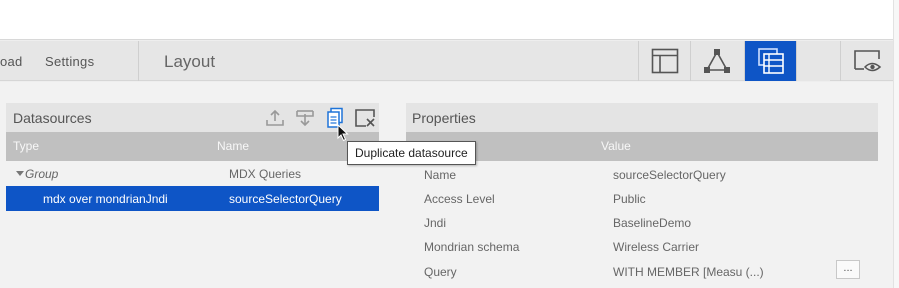  I want to click on export-datasource-button, so click(275, 118).